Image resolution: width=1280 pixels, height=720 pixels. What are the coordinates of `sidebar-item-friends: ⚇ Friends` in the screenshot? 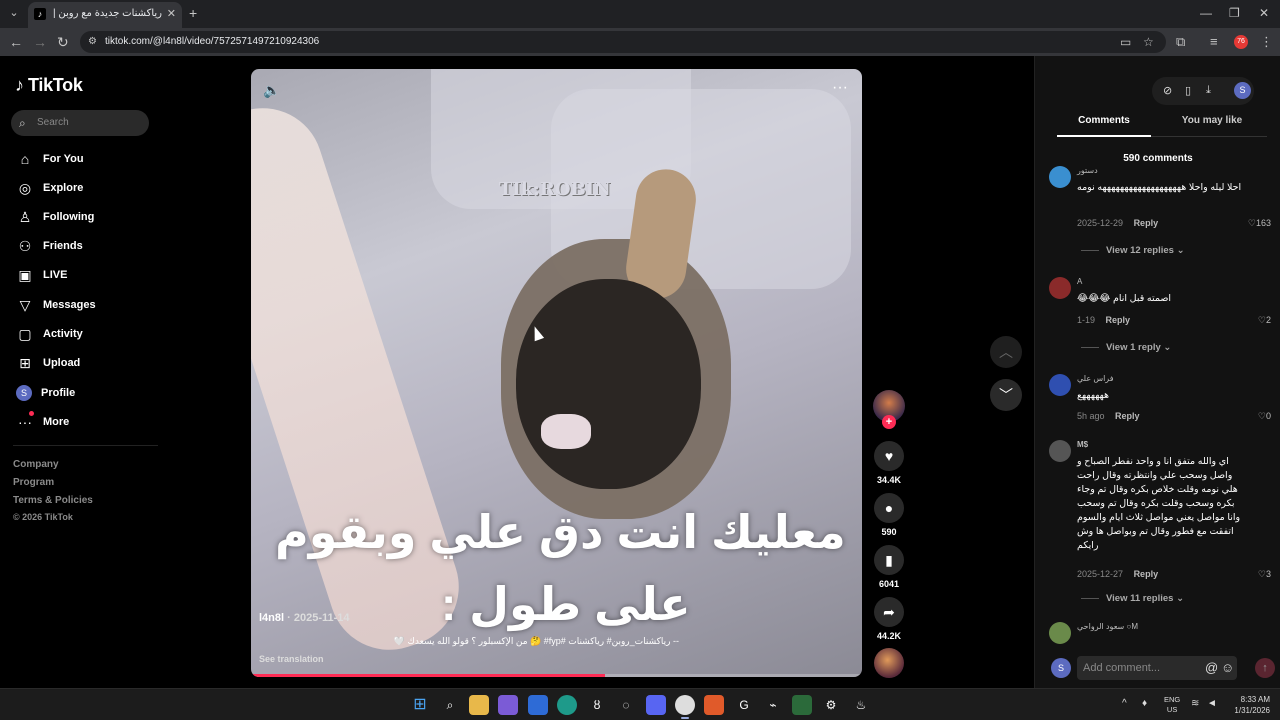 It's located at (86, 246).